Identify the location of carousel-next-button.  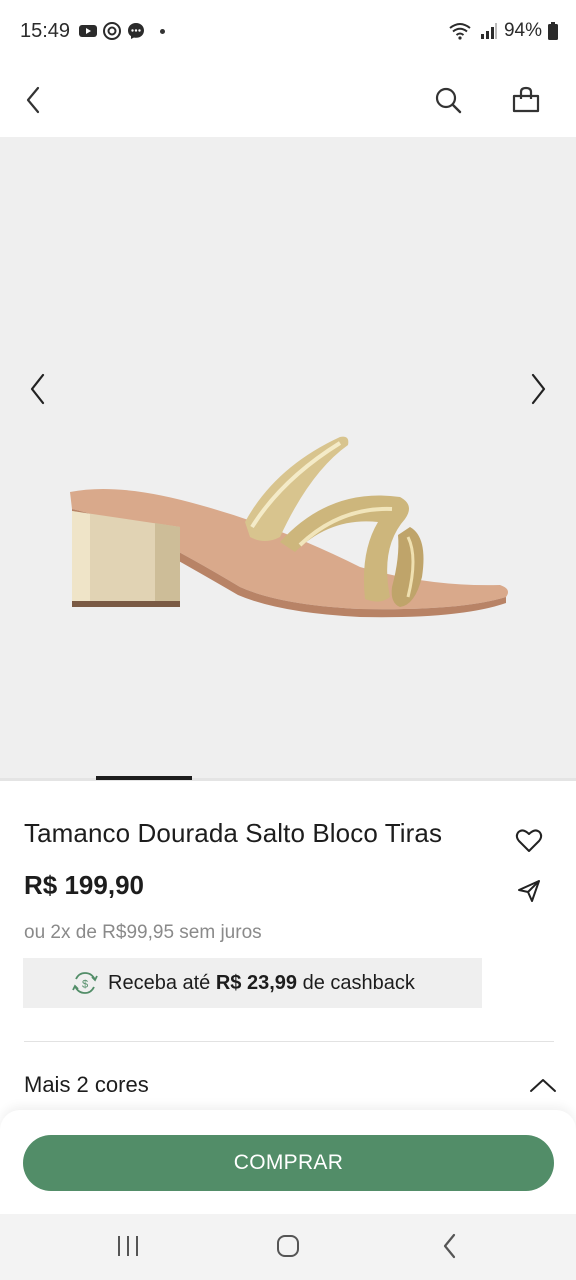
(538, 389).